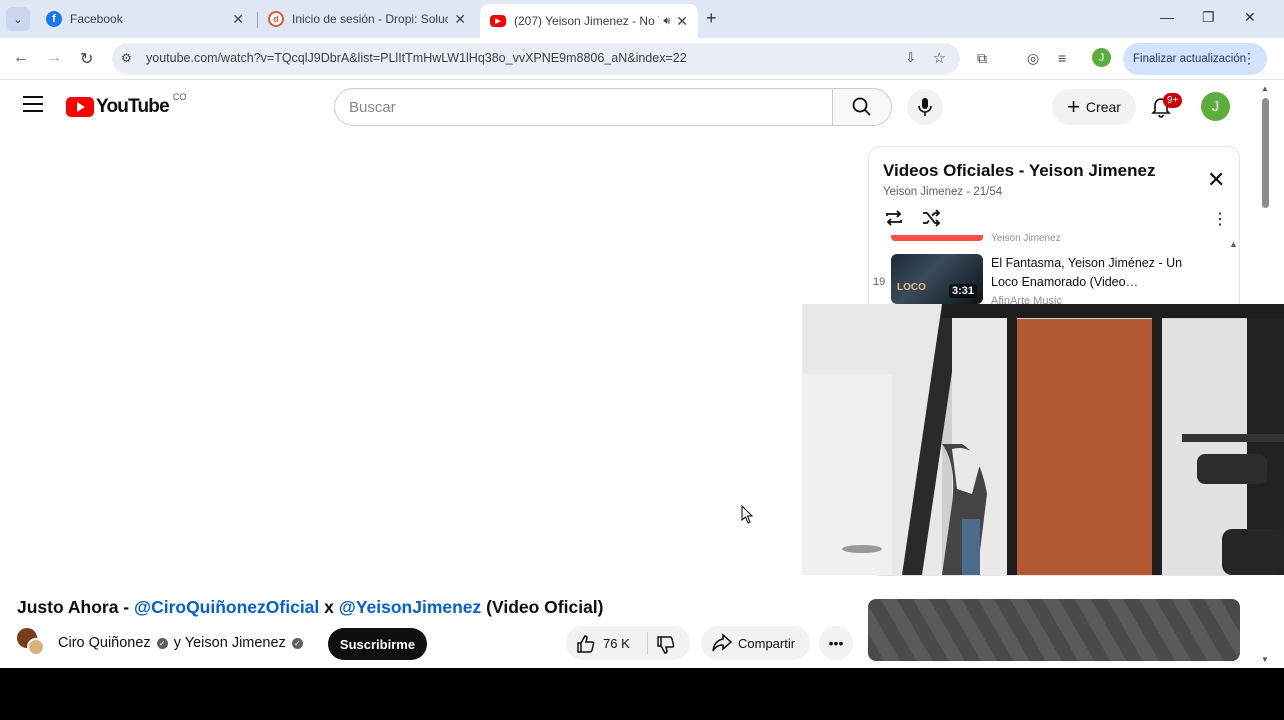 The width and height of the screenshot is (1284, 720). Describe the element at coordinates (1220, 219) in the screenshot. I see `more-vert-icon: ⋮` at that location.